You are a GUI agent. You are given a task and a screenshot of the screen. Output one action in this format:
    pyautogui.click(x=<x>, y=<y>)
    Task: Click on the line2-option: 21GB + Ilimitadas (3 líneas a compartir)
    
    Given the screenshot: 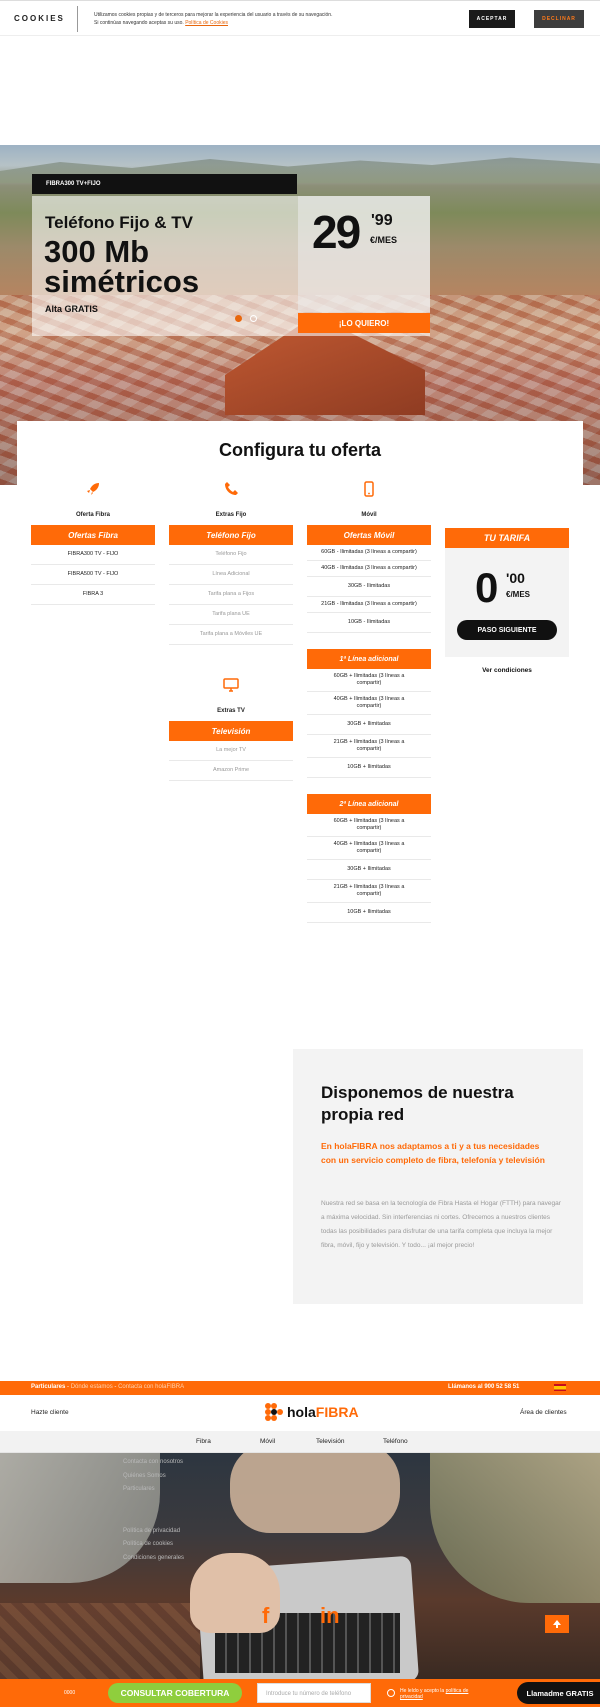 What is the action you would take?
    pyautogui.click(x=369, y=891)
    